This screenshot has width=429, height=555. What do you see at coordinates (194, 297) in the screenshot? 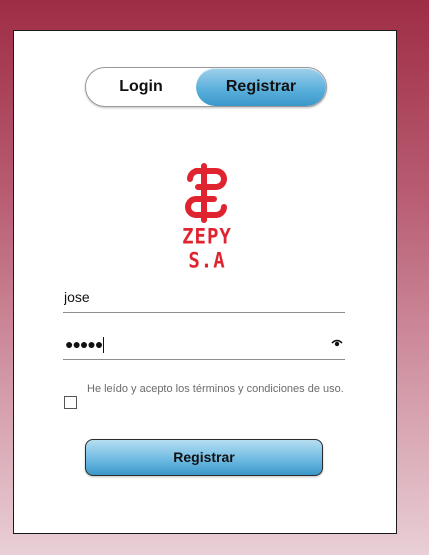
I see `username-input` at bounding box center [194, 297].